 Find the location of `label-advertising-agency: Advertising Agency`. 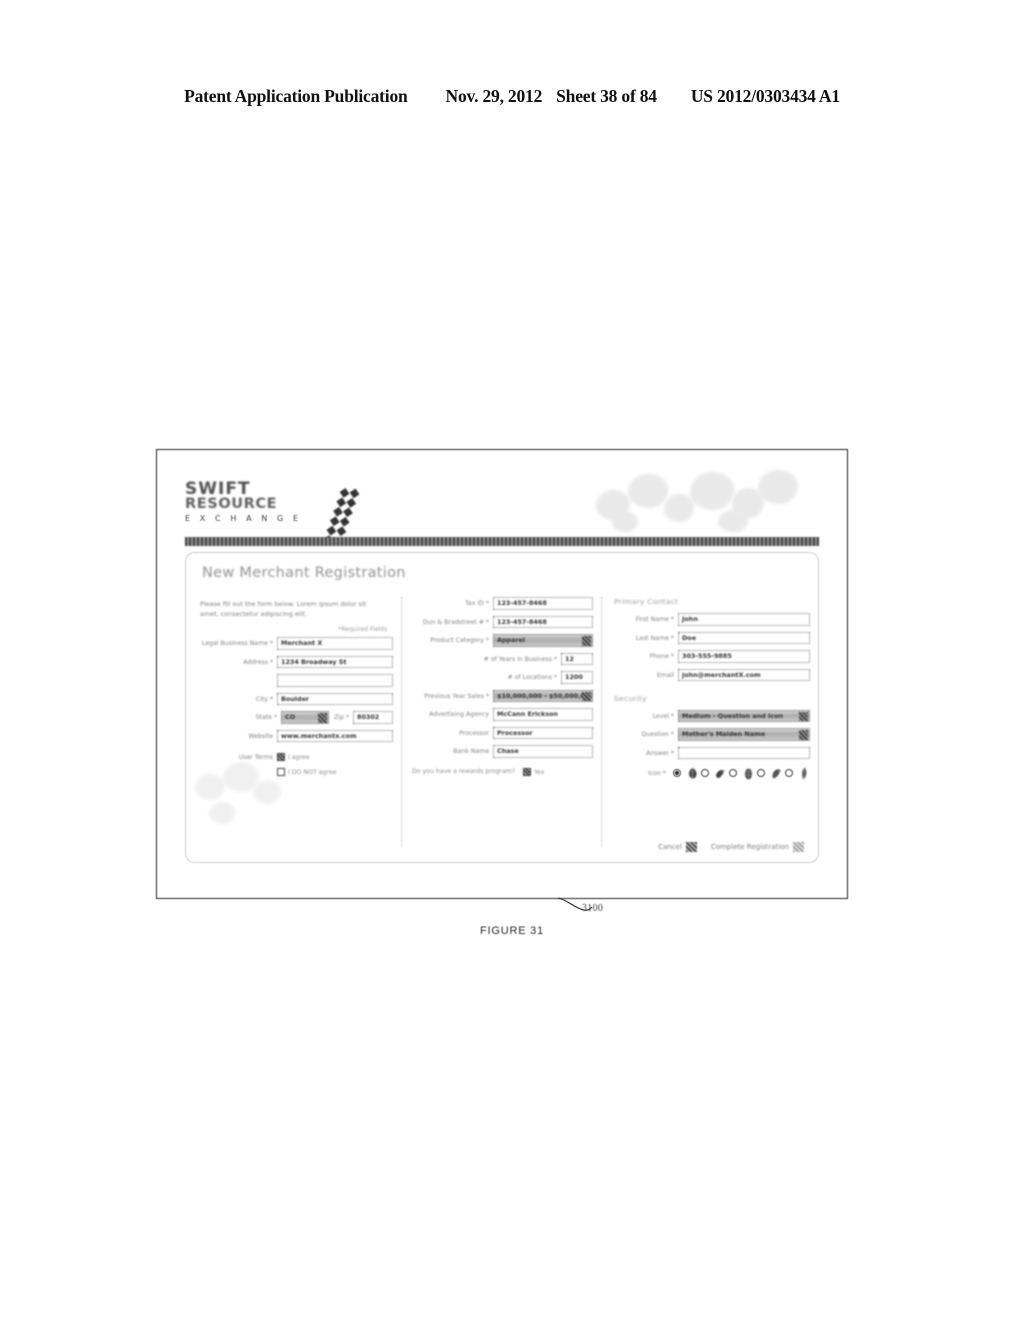

label-advertising-agency: Advertising Agency is located at coordinates (459, 714).